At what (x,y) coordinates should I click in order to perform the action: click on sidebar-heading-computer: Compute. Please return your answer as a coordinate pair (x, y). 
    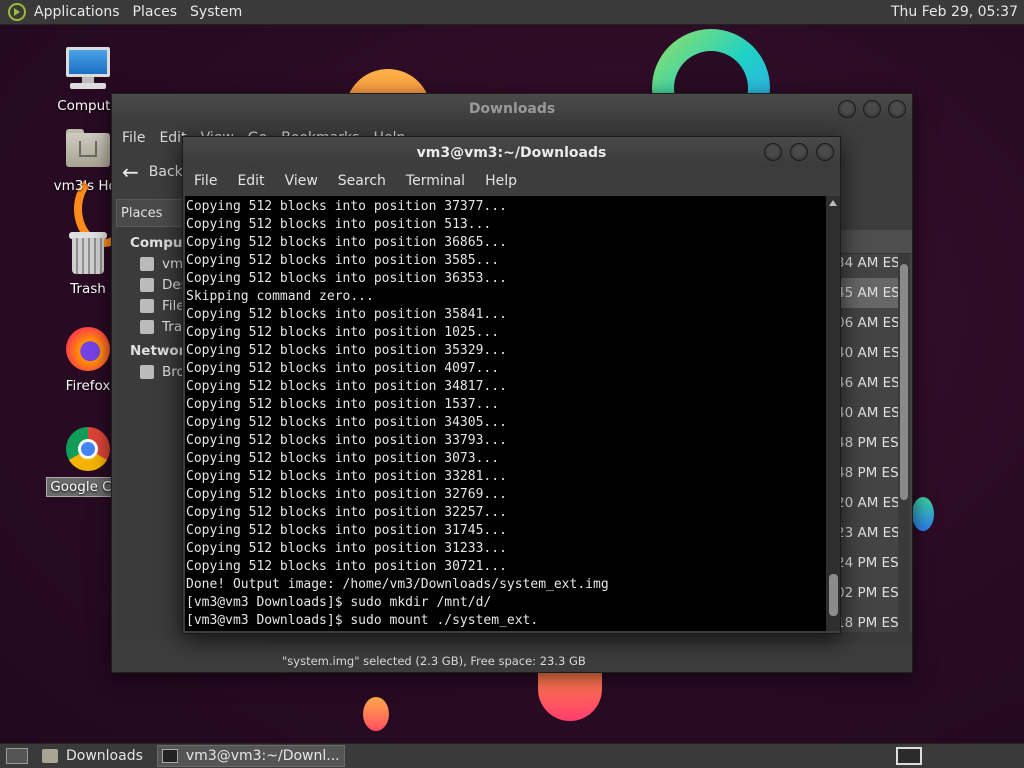
    Looking at the image, I should click on (159, 243).